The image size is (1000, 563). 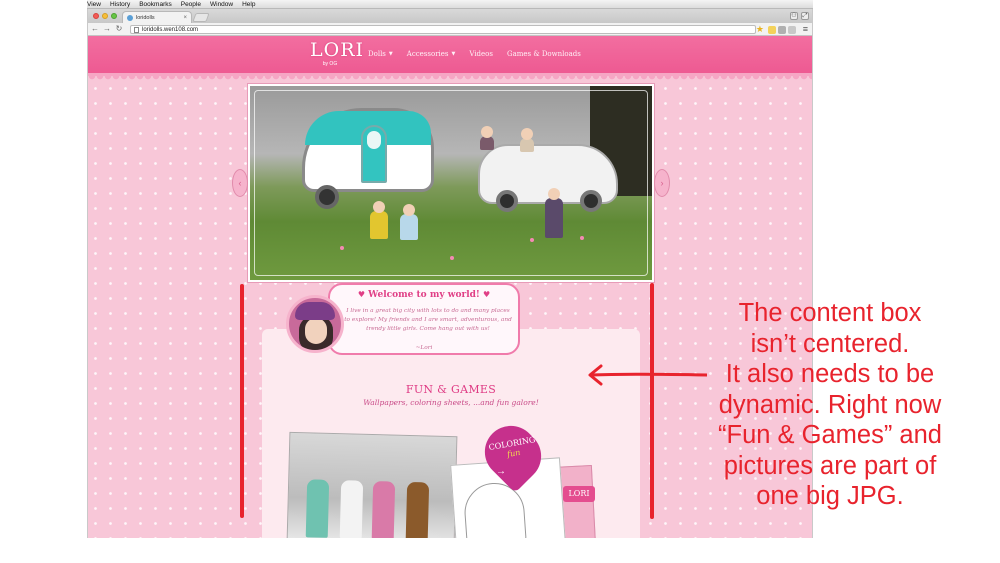 I want to click on annotation-line: isn’t centered., so click(x=830, y=343).